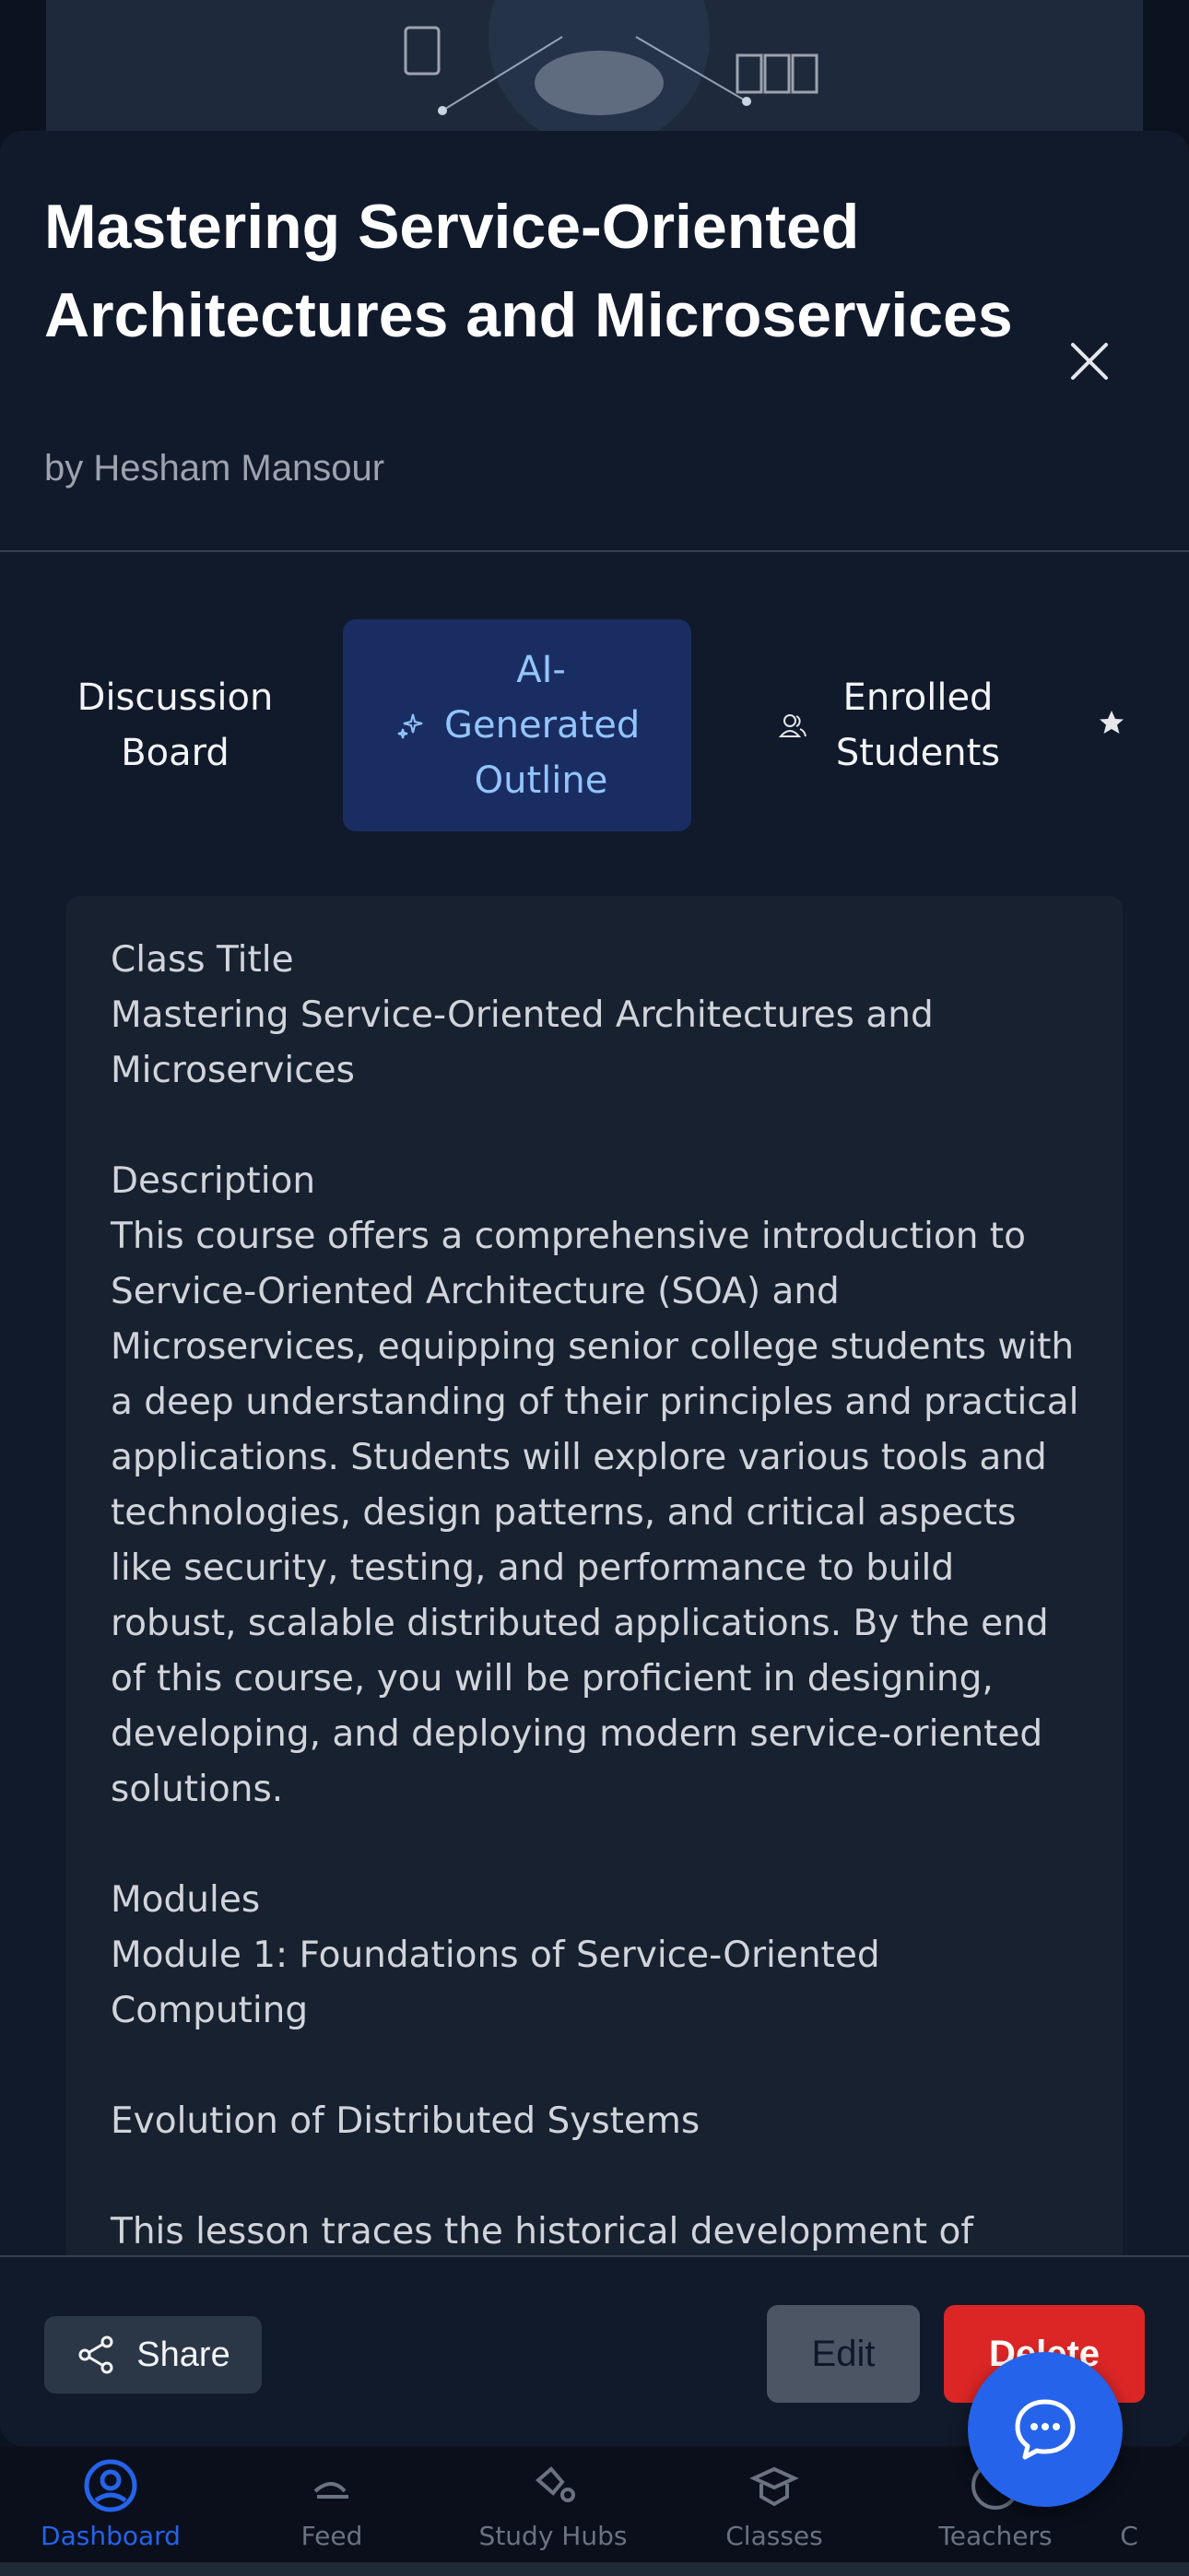 This screenshot has width=1189, height=2576. What do you see at coordinates (774, 2536) in the screenshot?
I see `nav-label: Classes` at bounding box center [774, 2536].